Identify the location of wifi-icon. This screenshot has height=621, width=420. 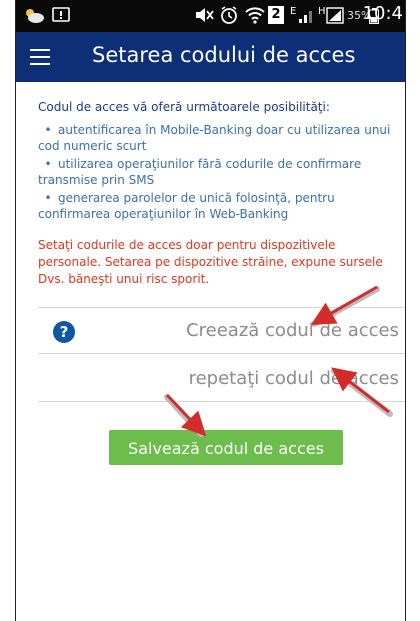
(255, 18).